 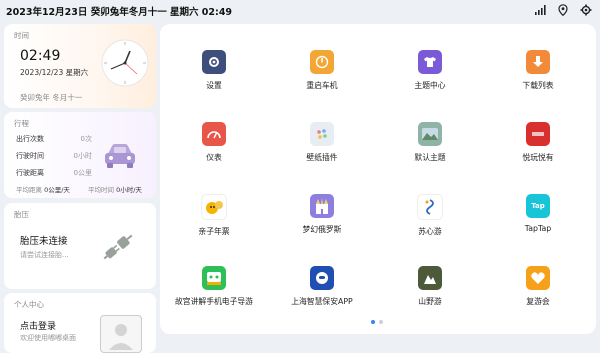 I want to click on app-label: 悦玩悦有, so click(x=538, y=157).